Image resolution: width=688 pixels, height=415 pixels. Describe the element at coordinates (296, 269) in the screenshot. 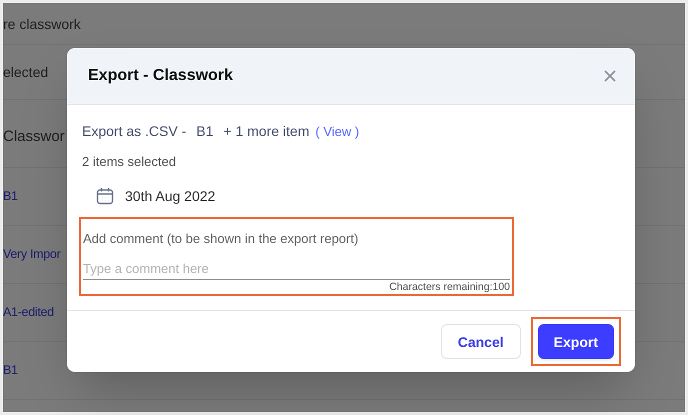

I see `comment-field: Type a comment here` at that location.